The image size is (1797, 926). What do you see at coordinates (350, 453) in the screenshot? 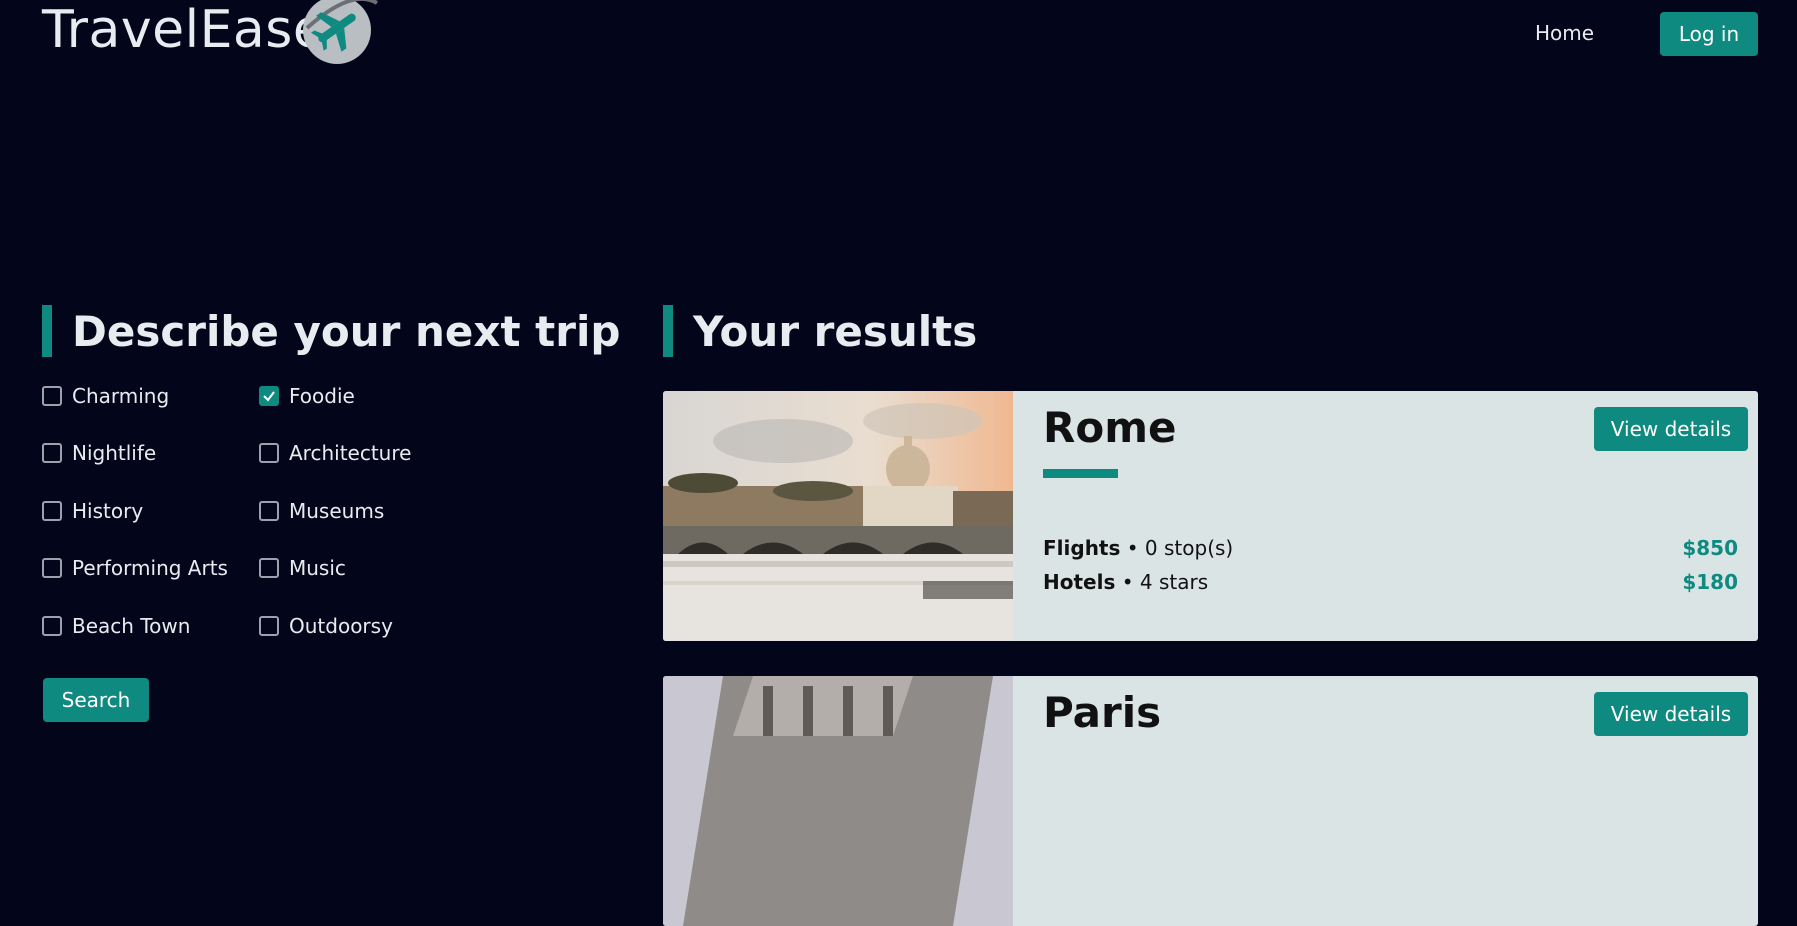
I see `checkbox-label: Architecture` at bounding box center [350, 453].